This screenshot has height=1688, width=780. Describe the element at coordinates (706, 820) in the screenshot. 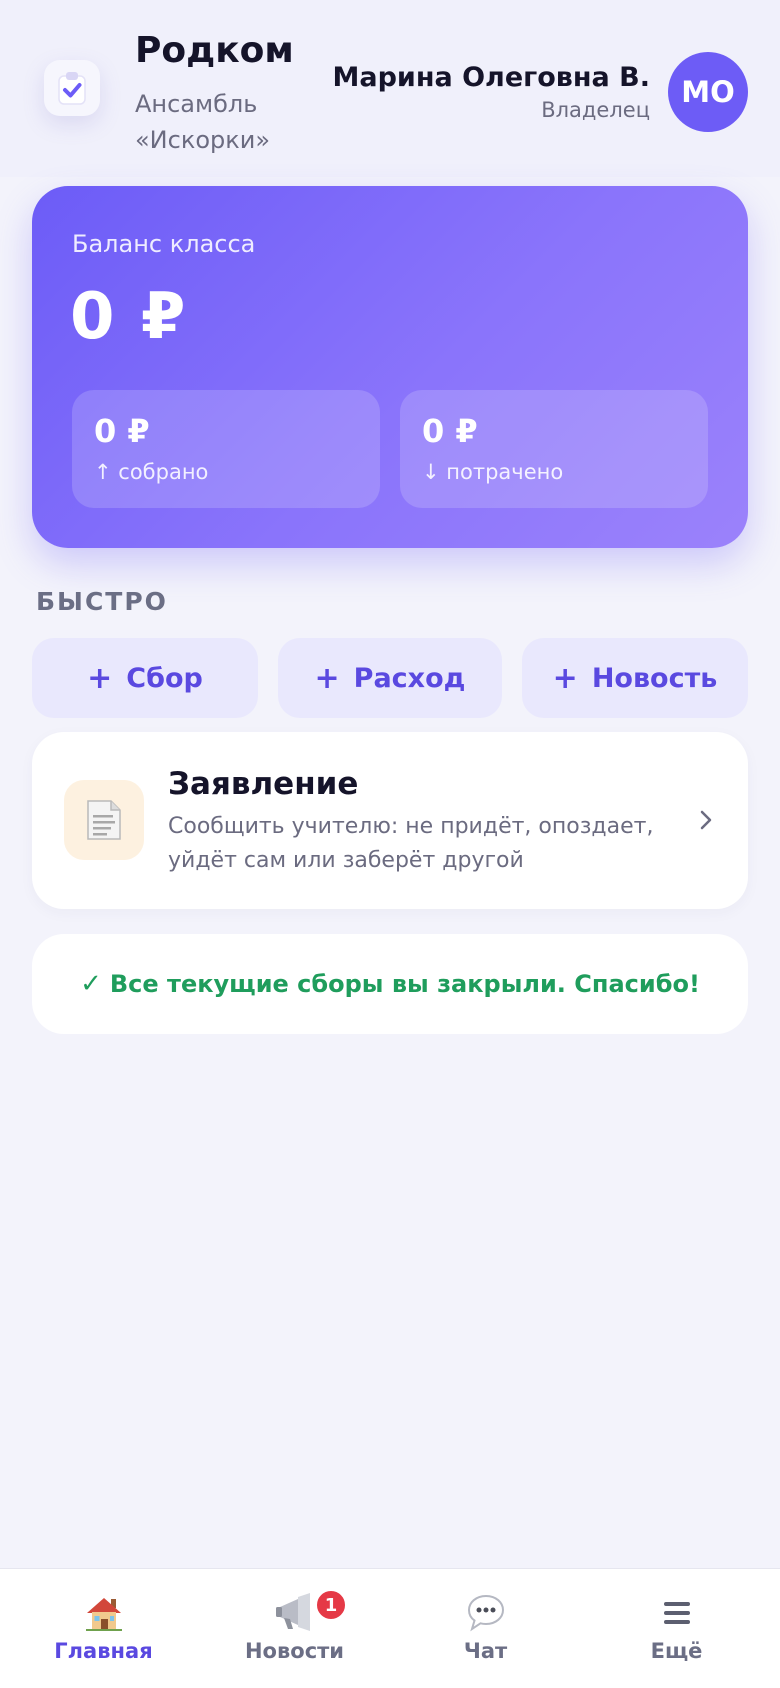

I see `chevron-right-icon` at that location.